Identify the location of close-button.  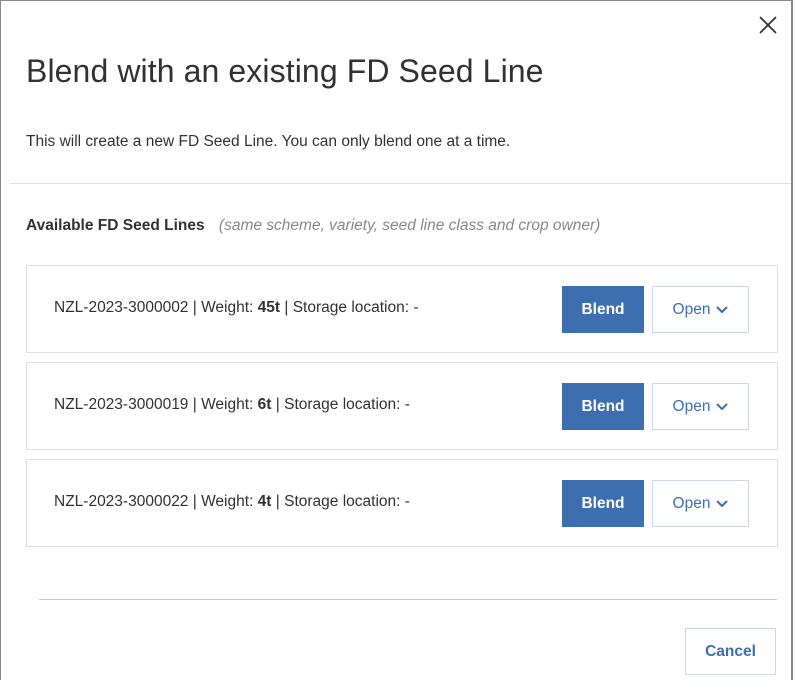
(768, 26).